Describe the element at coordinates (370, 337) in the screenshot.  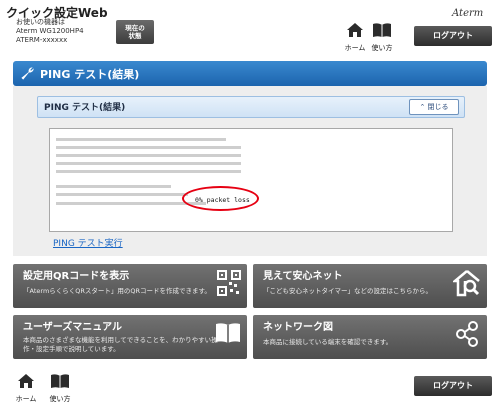
I see `tile-network-map: ネットワーク図 本商品に接続している端末を確認できます。` at that location.